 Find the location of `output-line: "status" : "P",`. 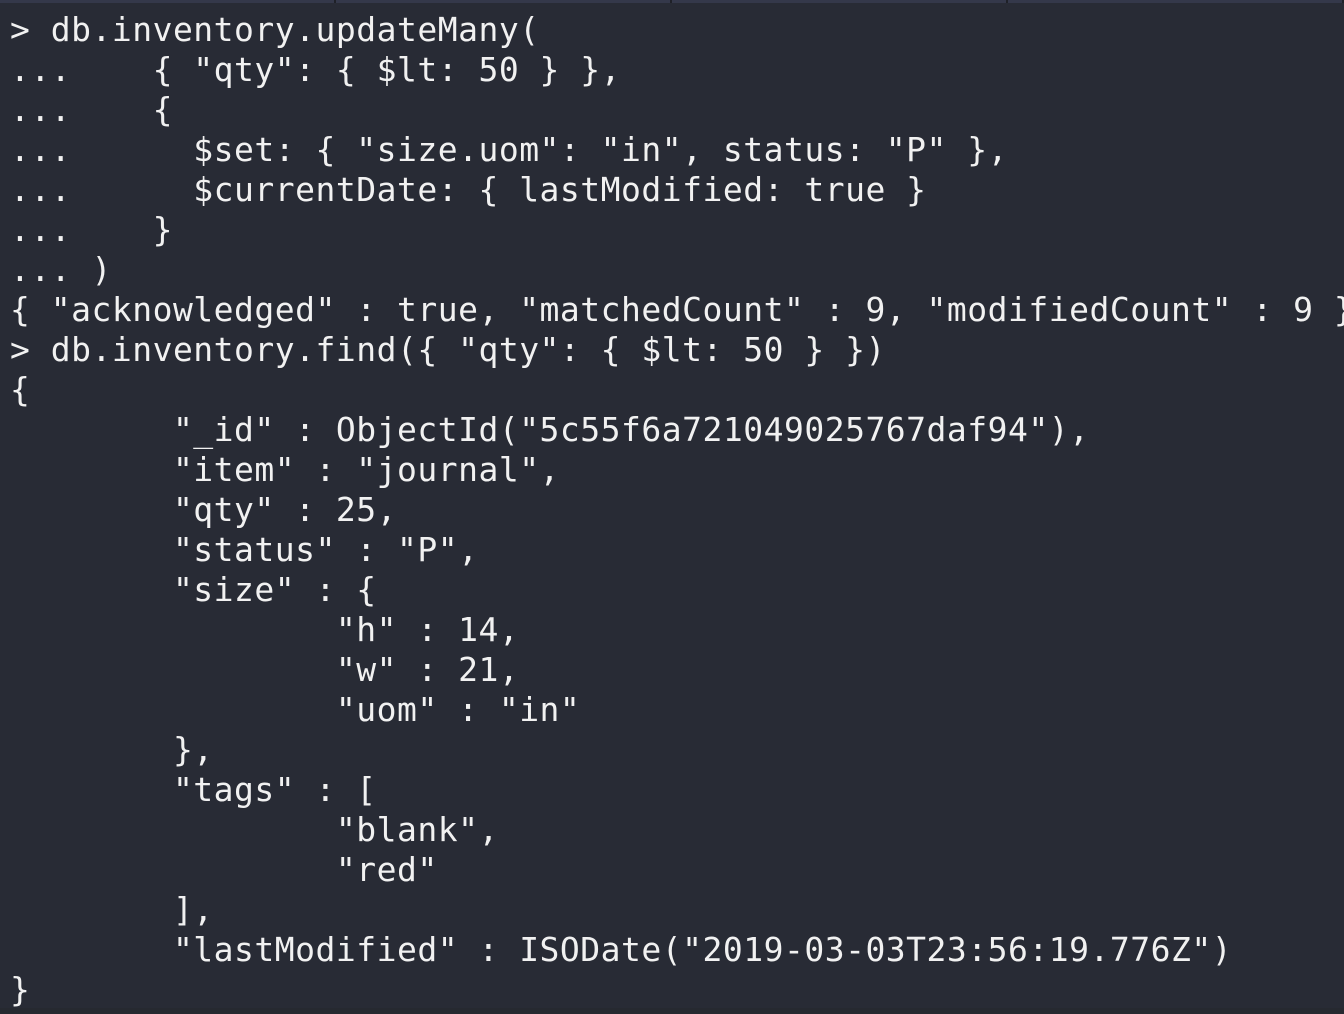

output-line: "status" : "P", is located at coordinates (244, 549).